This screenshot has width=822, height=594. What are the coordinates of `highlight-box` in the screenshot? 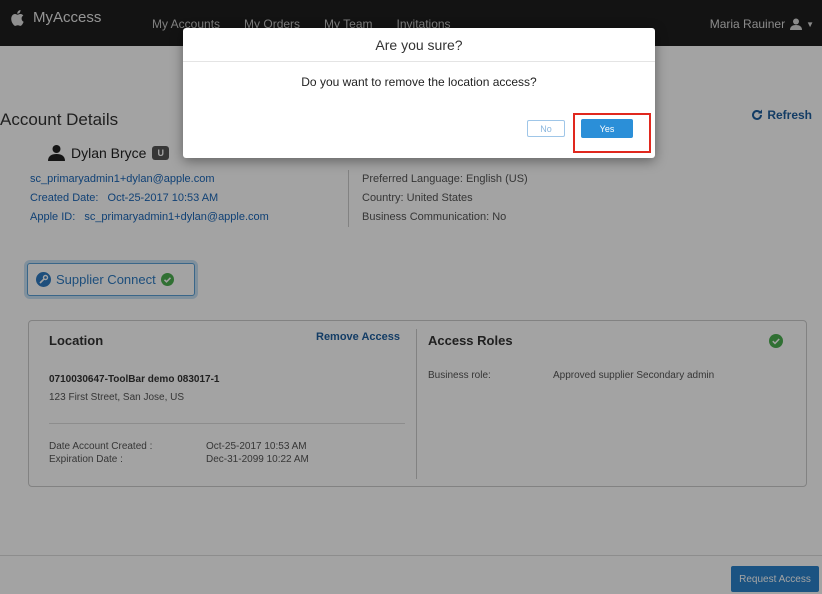 It's located at (612, 133).